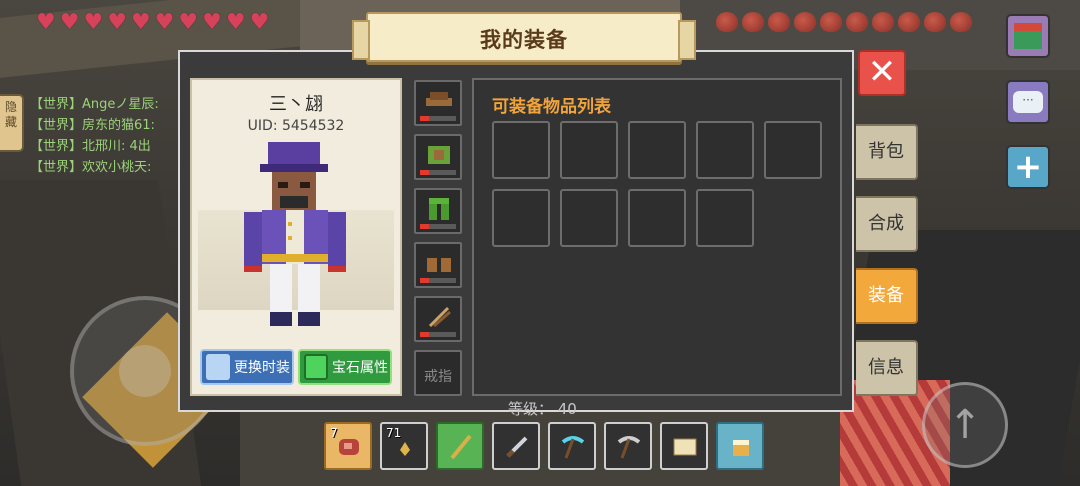 This screenshot has width=1080, height=486. Describe the element at coordinates (295, 234) in the screenshot. I see `character-avatar` at that location.